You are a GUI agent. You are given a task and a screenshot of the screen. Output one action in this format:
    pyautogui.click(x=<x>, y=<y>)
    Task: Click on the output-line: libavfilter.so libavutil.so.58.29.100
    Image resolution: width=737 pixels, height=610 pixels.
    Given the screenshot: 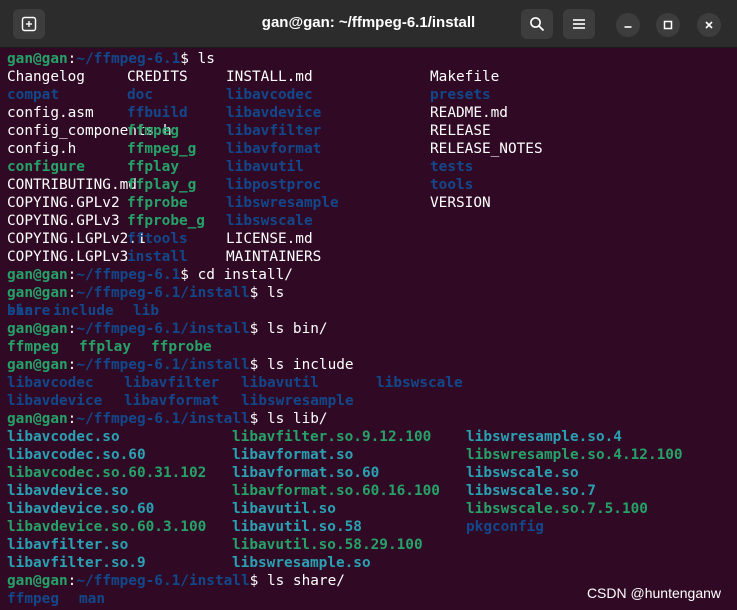 What is the action you would take?
    pyautogui.click(x=371, y=545)
    